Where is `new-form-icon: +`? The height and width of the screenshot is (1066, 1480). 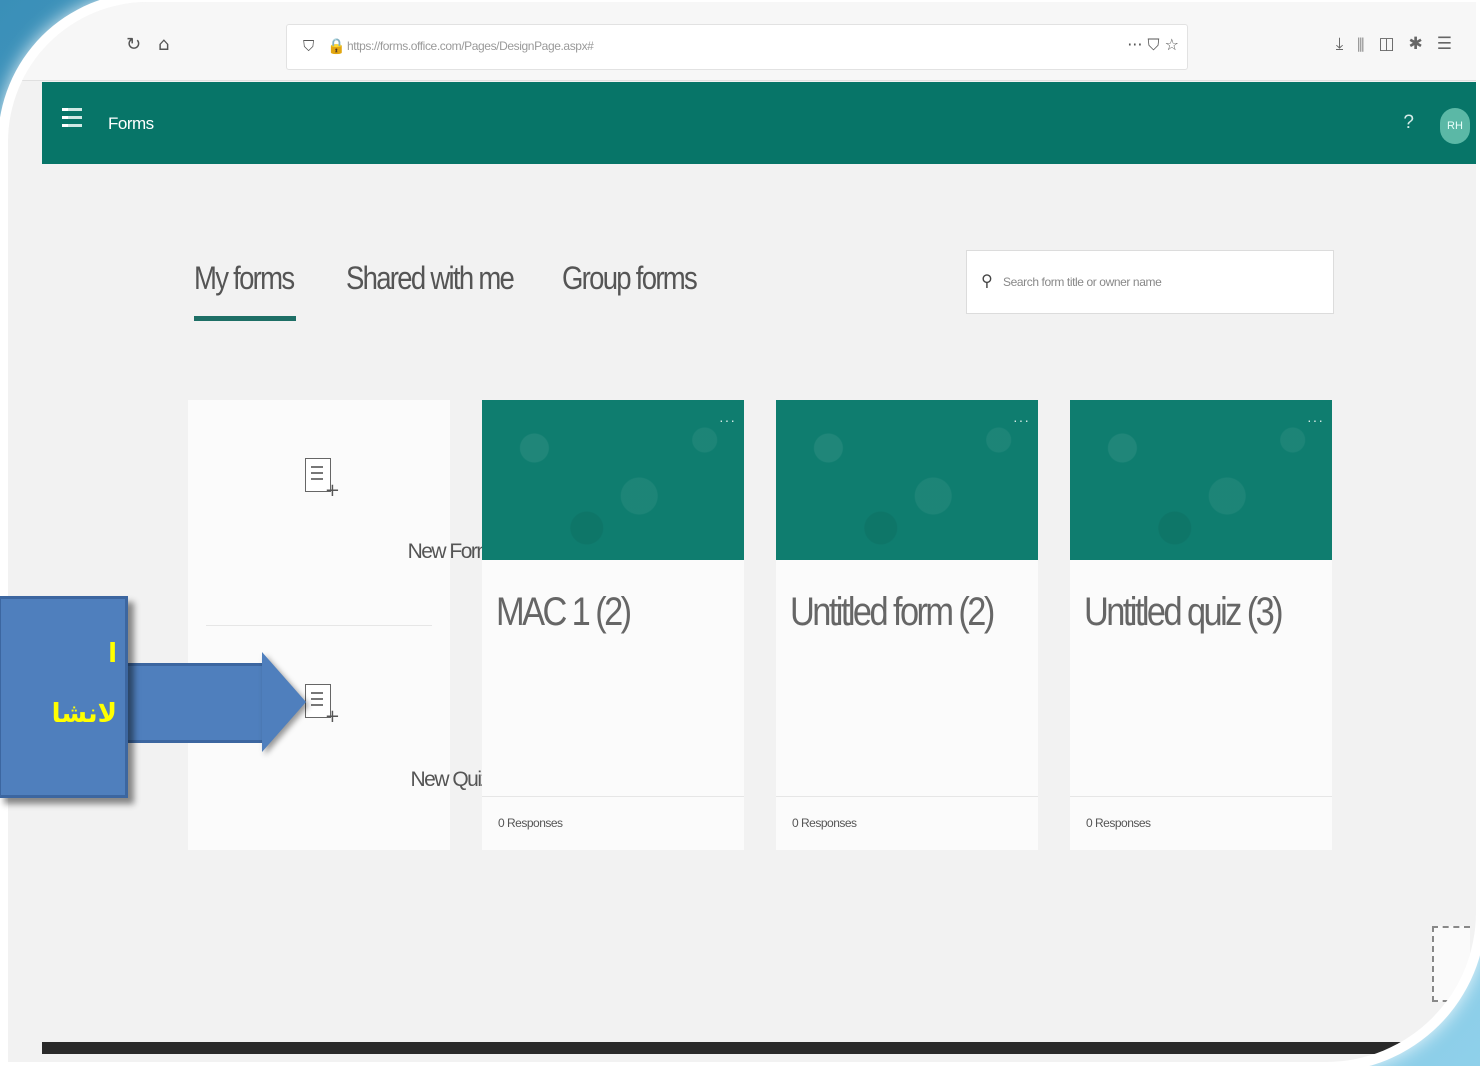
new-form-icon: + is located at coordinates (322, 479).